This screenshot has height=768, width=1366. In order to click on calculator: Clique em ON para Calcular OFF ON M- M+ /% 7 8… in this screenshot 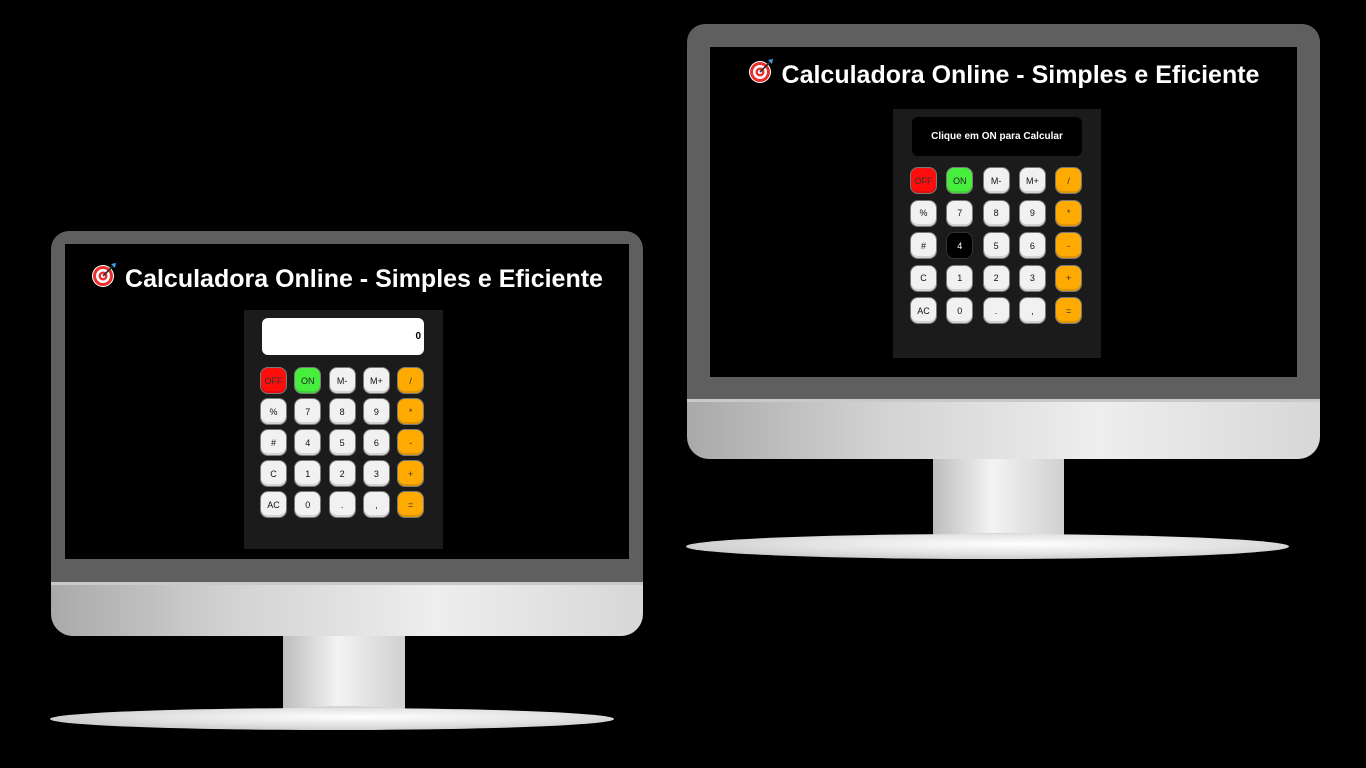, I will do `click(997, 233)`.